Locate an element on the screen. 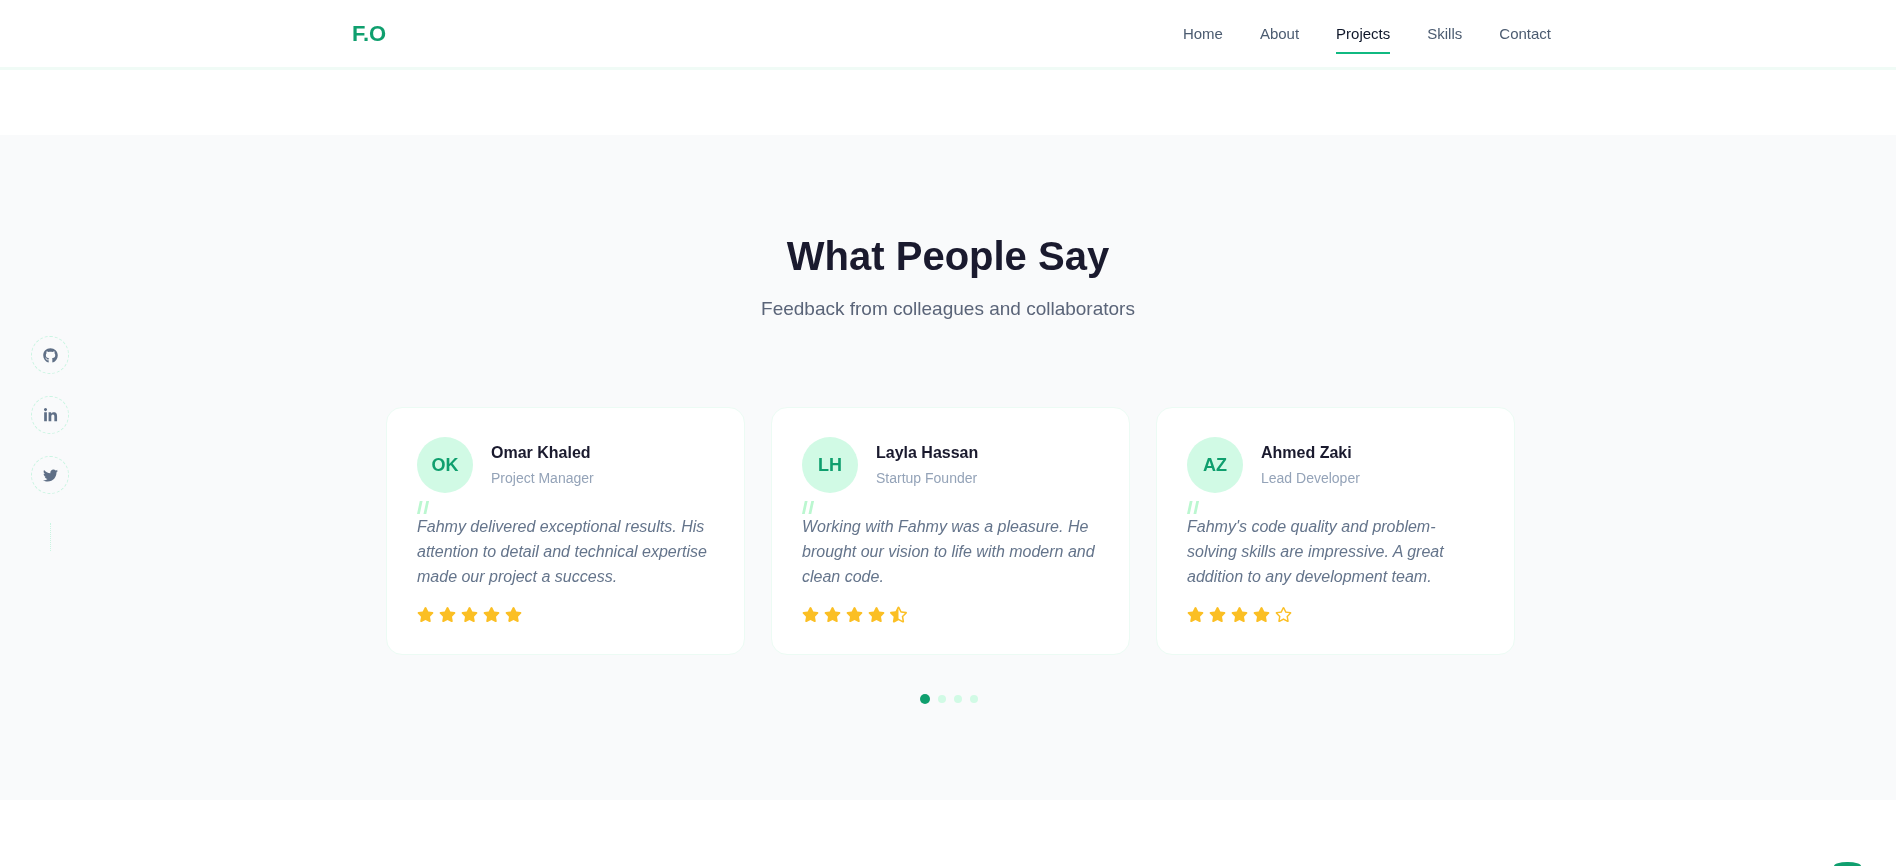 The width and height of the screenshot is (1896, 866). testimonial-quote: Working with Fahmy was a pleasure. He brought our vision to life with modern and clean code. is located at coordinates (948, 552).